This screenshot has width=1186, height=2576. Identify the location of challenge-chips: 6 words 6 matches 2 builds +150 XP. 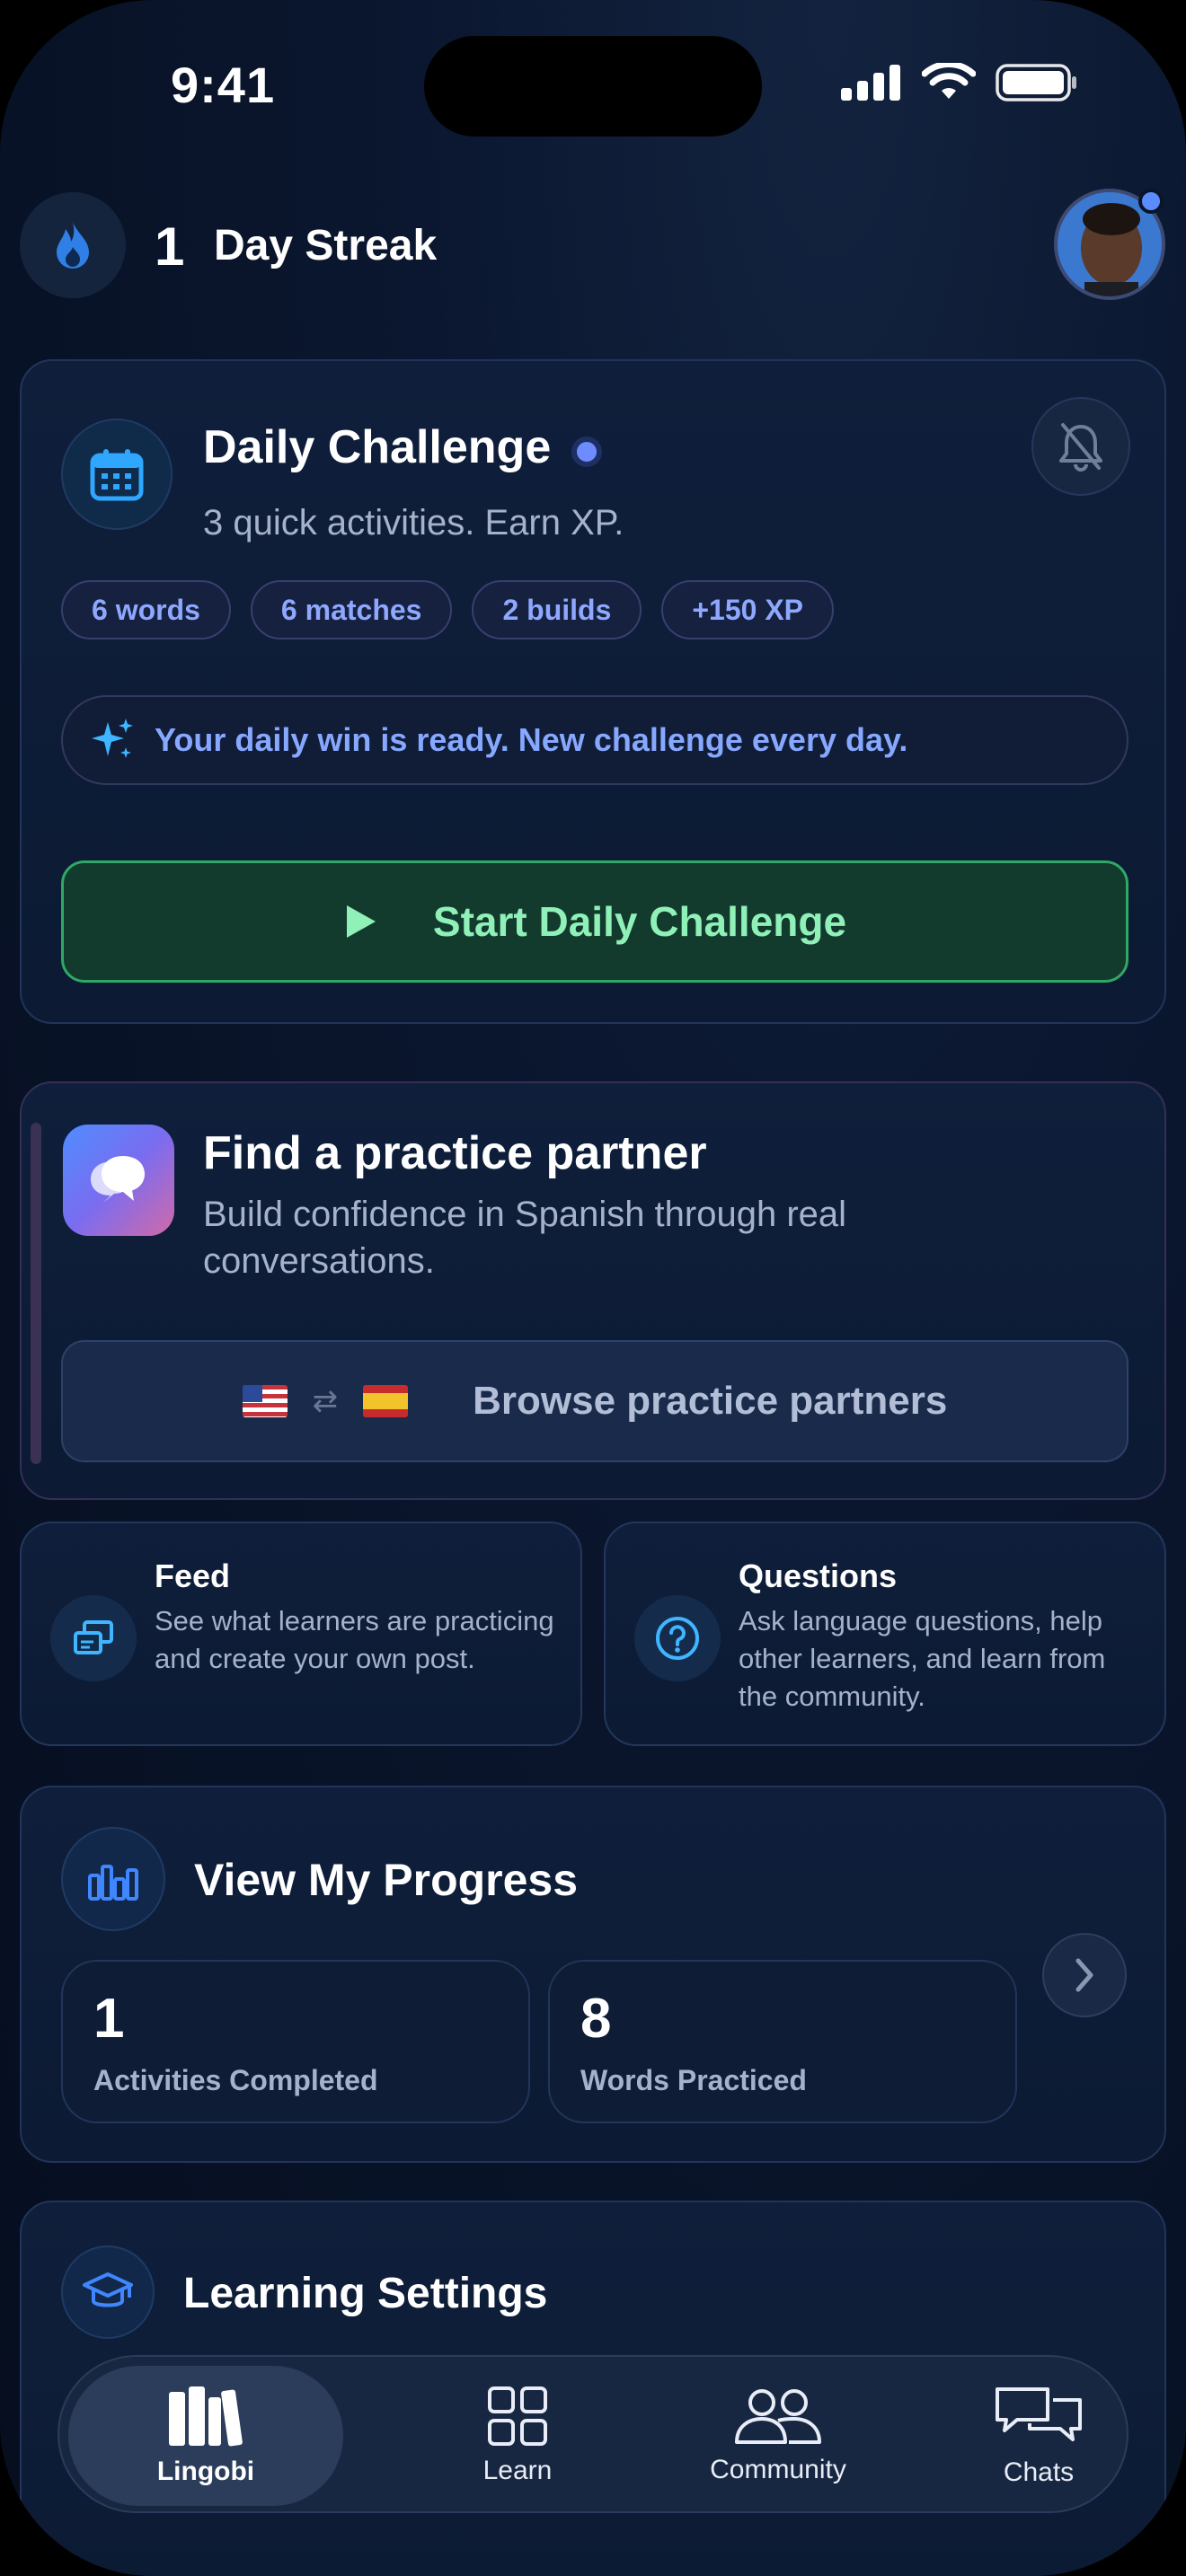
(448, 610).